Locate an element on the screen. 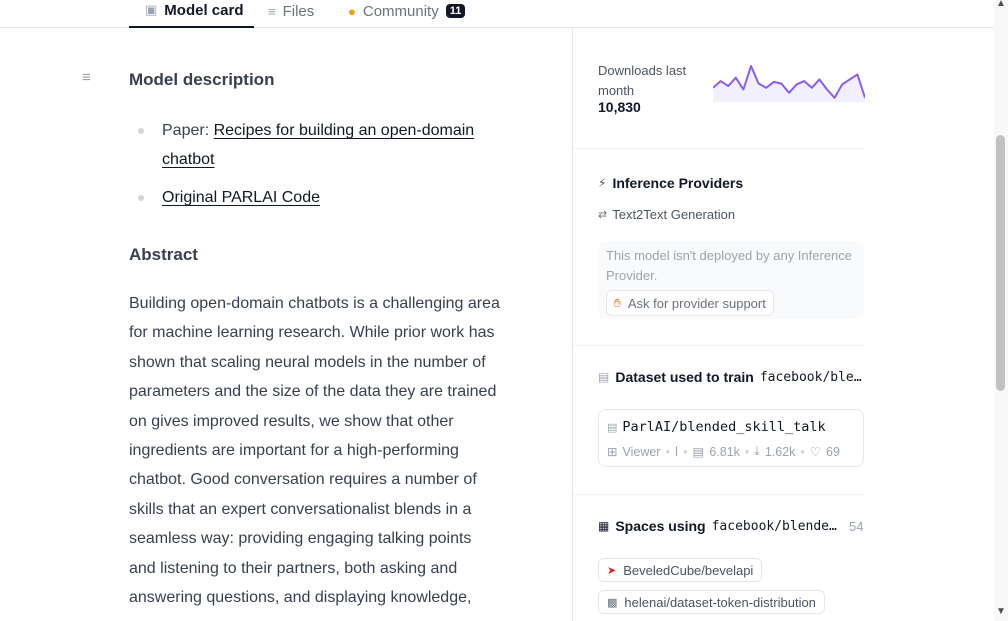  download-icon: ⤓ is located at coordinates (757, 451).